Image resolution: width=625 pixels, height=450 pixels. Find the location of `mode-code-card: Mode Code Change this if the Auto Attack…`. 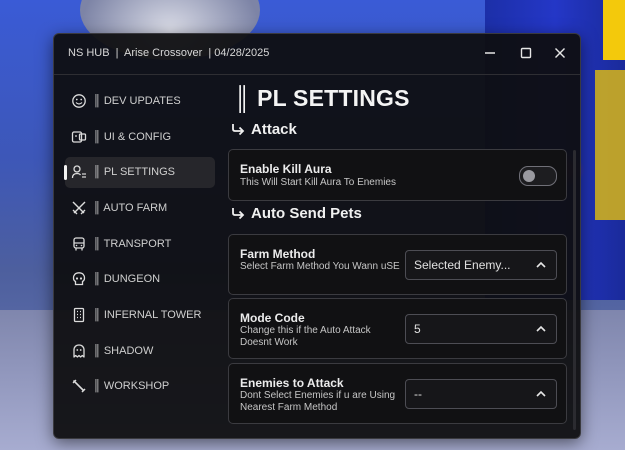

mode-code-card: Mode Code Change this if the Auto Attack… is located at coordinates (397, 328).